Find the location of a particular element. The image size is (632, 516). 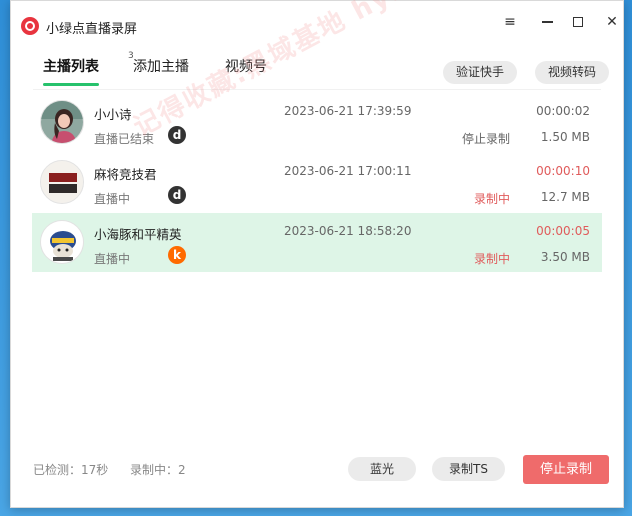

record-duration: 00:00:10 is located at coordinates (563, 171).